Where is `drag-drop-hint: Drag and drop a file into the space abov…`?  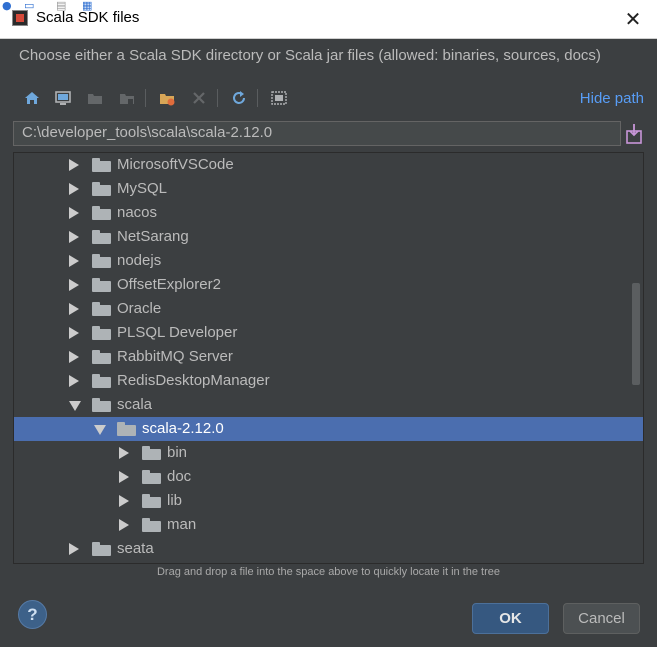 drag-drop-hint: Drag and drop a file into the space abov… is located at coordinates (328, 572).